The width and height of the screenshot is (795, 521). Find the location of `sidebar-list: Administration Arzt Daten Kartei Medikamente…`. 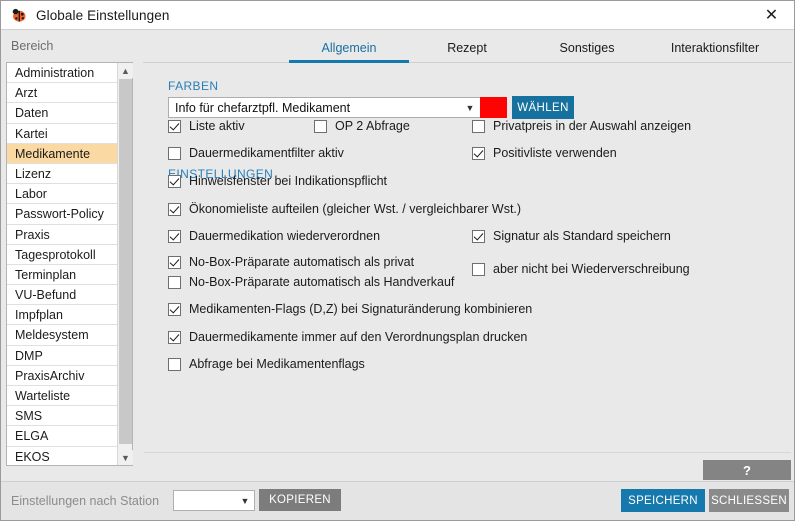

sidebar-list: Administration Arzt Daten Kartei Medikamente… is located at coordinates (62, 264).